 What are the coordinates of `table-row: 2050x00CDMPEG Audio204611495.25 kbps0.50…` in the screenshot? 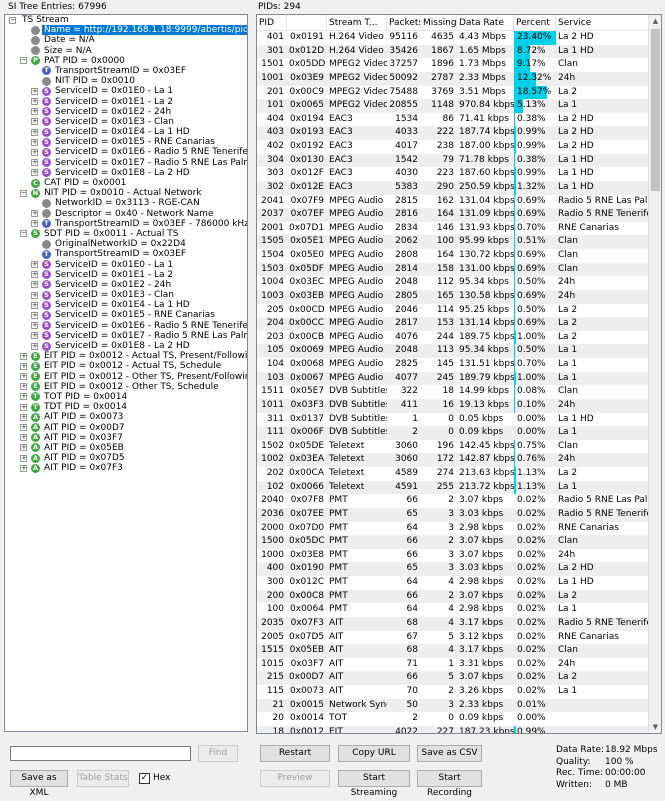 It's located at (453, 311).